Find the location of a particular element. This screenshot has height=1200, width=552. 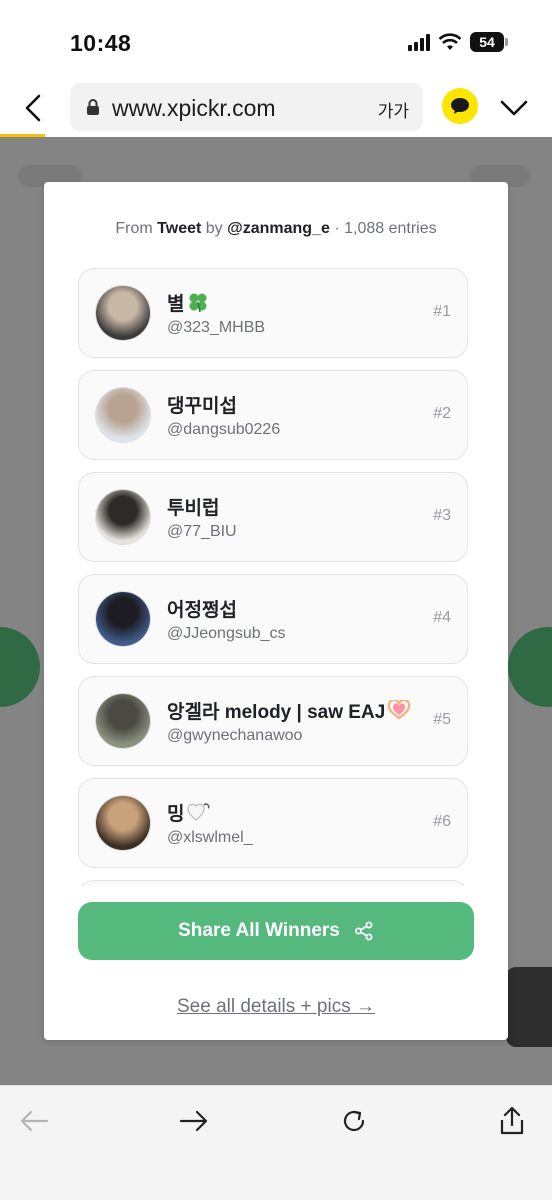

entry-rank: #4 is located at coordinates (442, 617).